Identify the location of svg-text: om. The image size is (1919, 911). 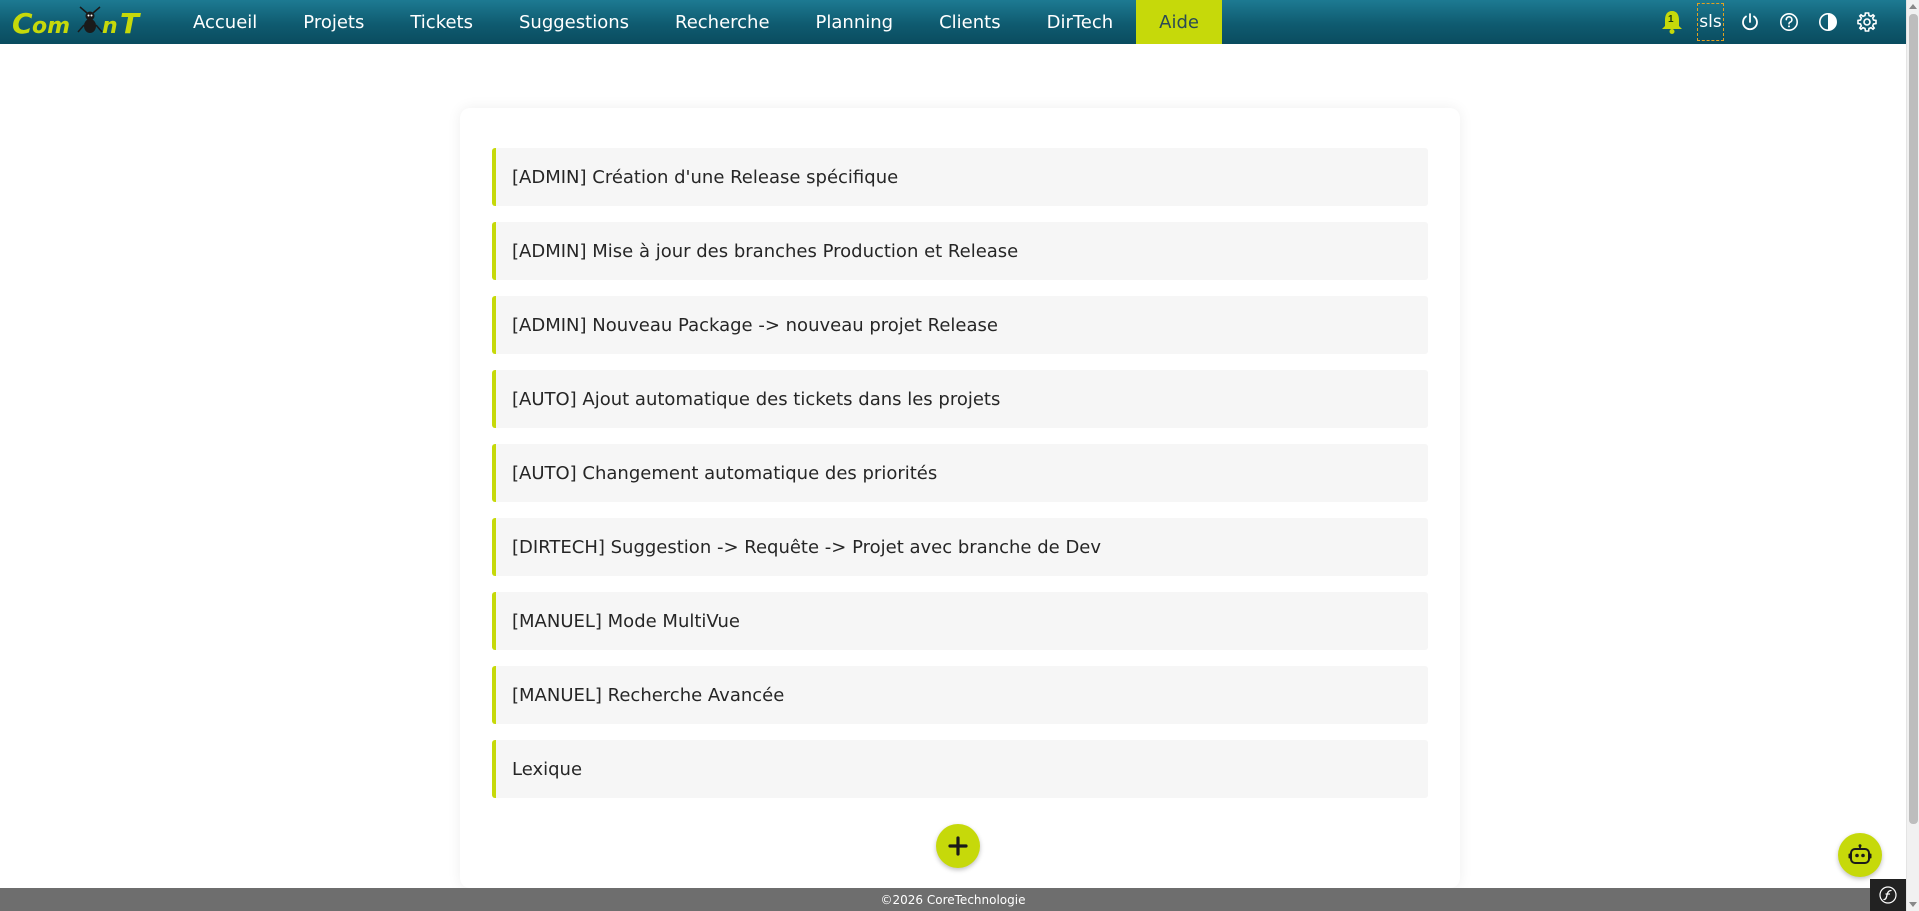
(51, 26).